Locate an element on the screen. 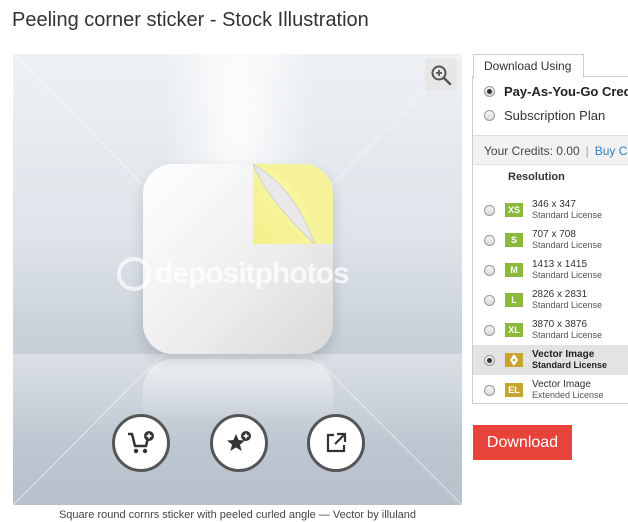 The image size is (628, 522). sticker-reflection is located at coordinates (238, 389).